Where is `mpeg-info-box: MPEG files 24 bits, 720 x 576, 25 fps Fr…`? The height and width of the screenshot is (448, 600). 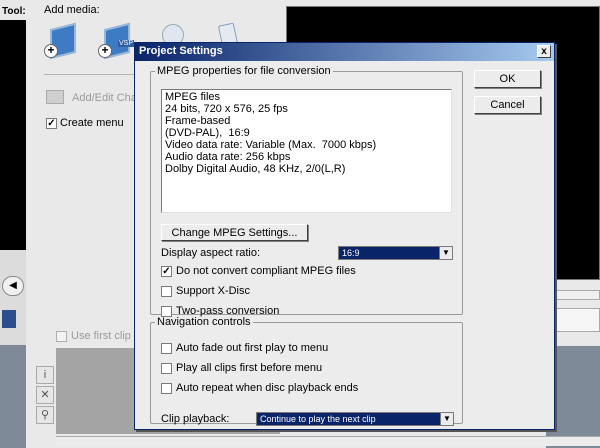
mpeg-info-box: MPEG files 24 bits, 720 x 576, 25 fps Fr… is located at coordinates (306, 151).